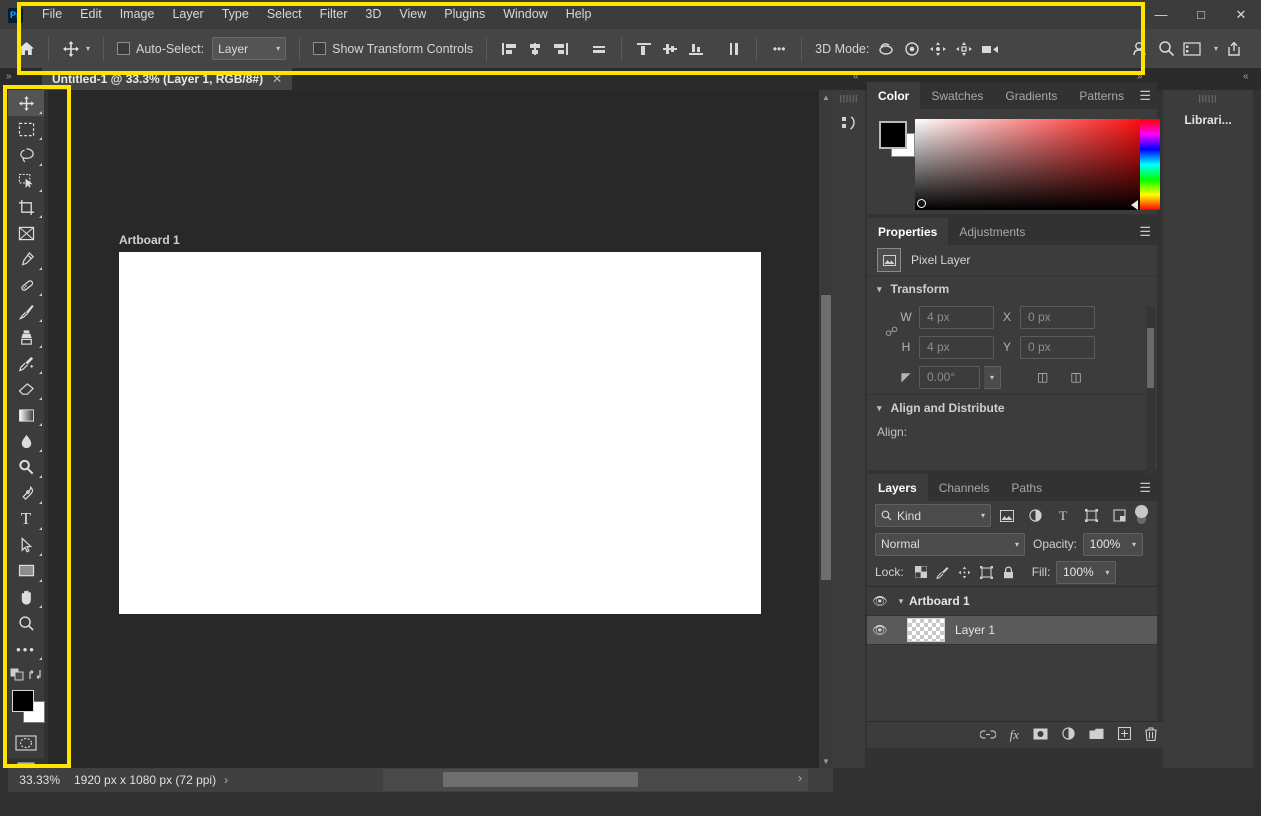  What do you see at coordinates (1192, 49) in the screenshot?
I see `workspace-switcher-button` at bounding box center [1192, 49].